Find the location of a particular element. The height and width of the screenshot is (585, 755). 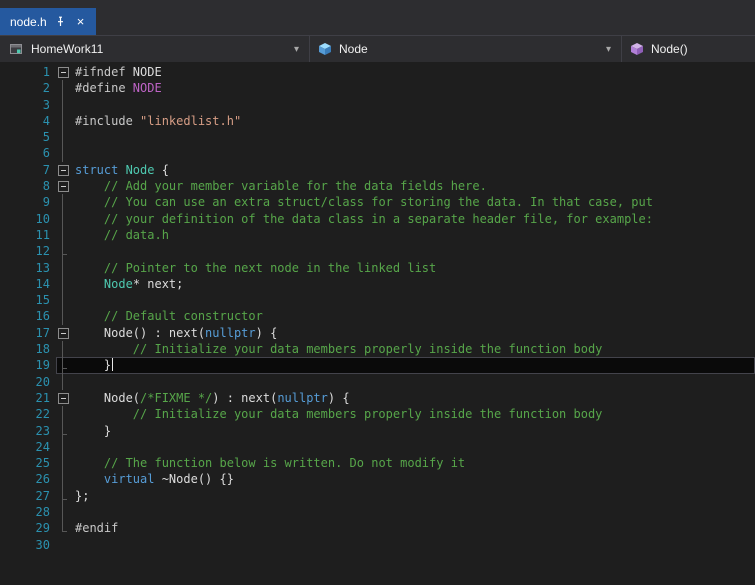

line-number: 24 is located at coordinates (28, 447).